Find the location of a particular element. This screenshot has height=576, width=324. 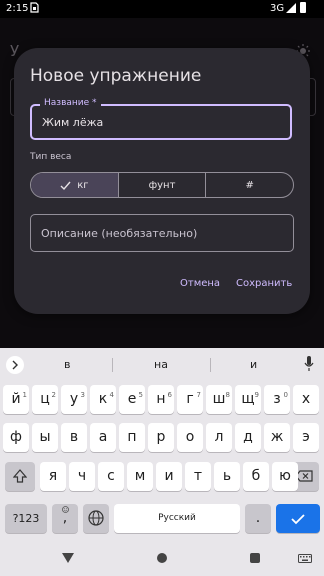

key-label: о is located at coordinates (190, 437).